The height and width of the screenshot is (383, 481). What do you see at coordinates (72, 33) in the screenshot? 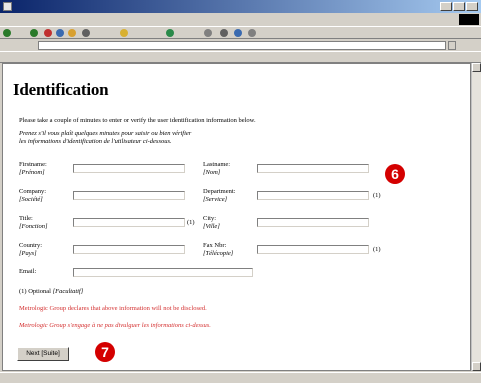
I see `home-icon` at bounding box center [72, 33].